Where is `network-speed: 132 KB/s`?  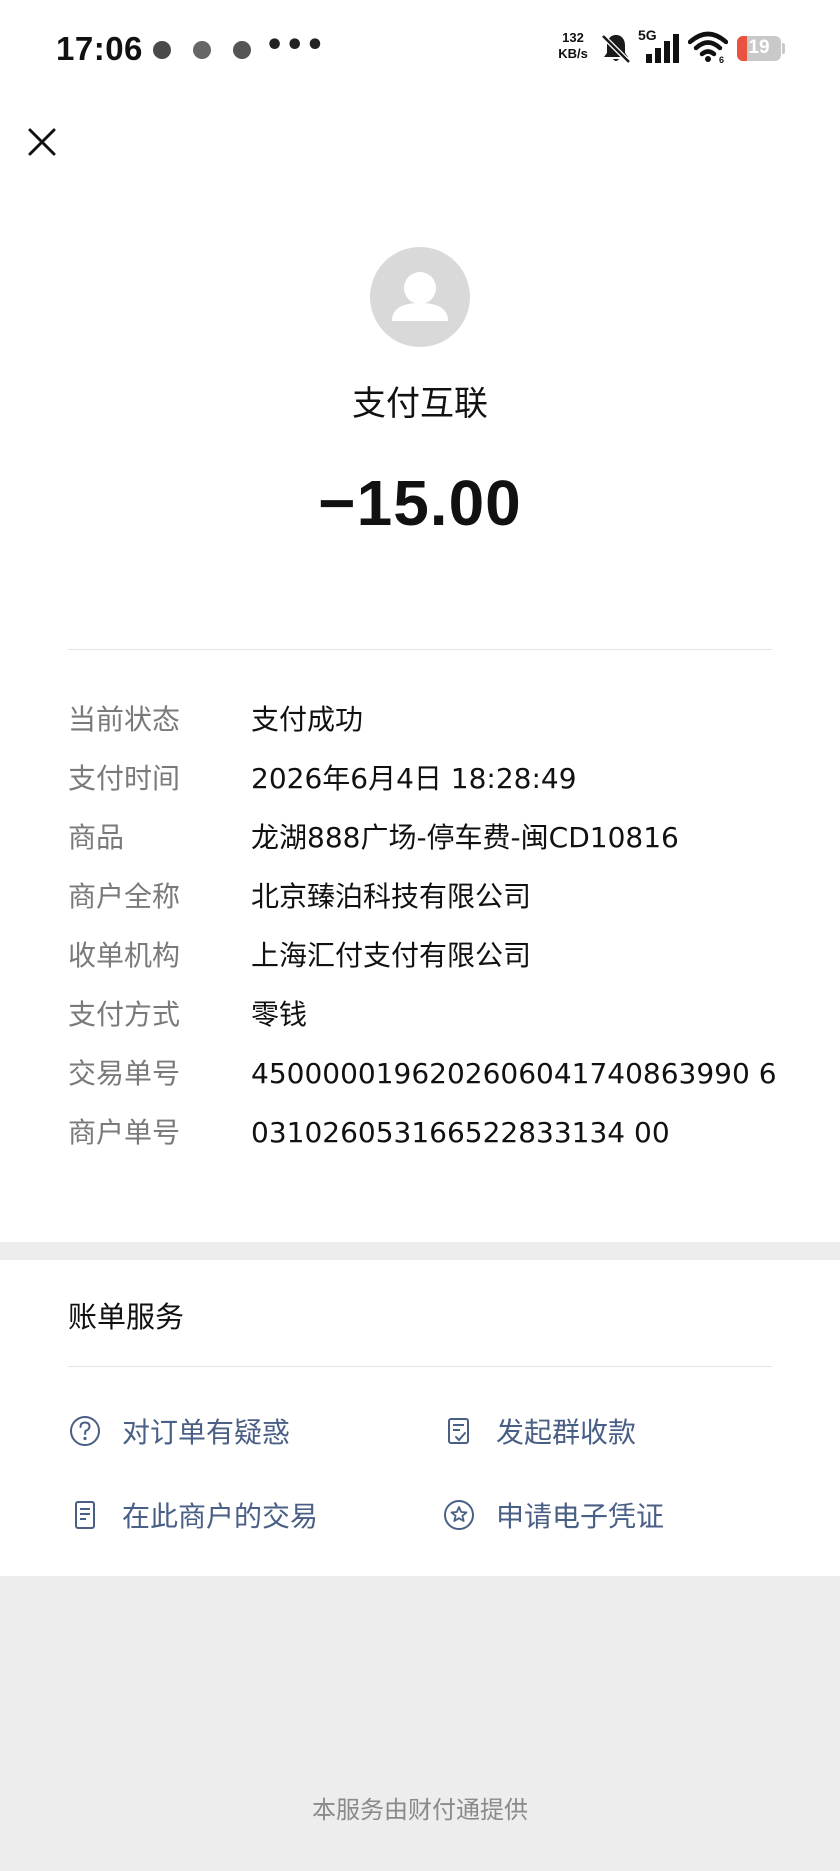
network-speed: 132 KB/s is located at coordinates (573, 46).